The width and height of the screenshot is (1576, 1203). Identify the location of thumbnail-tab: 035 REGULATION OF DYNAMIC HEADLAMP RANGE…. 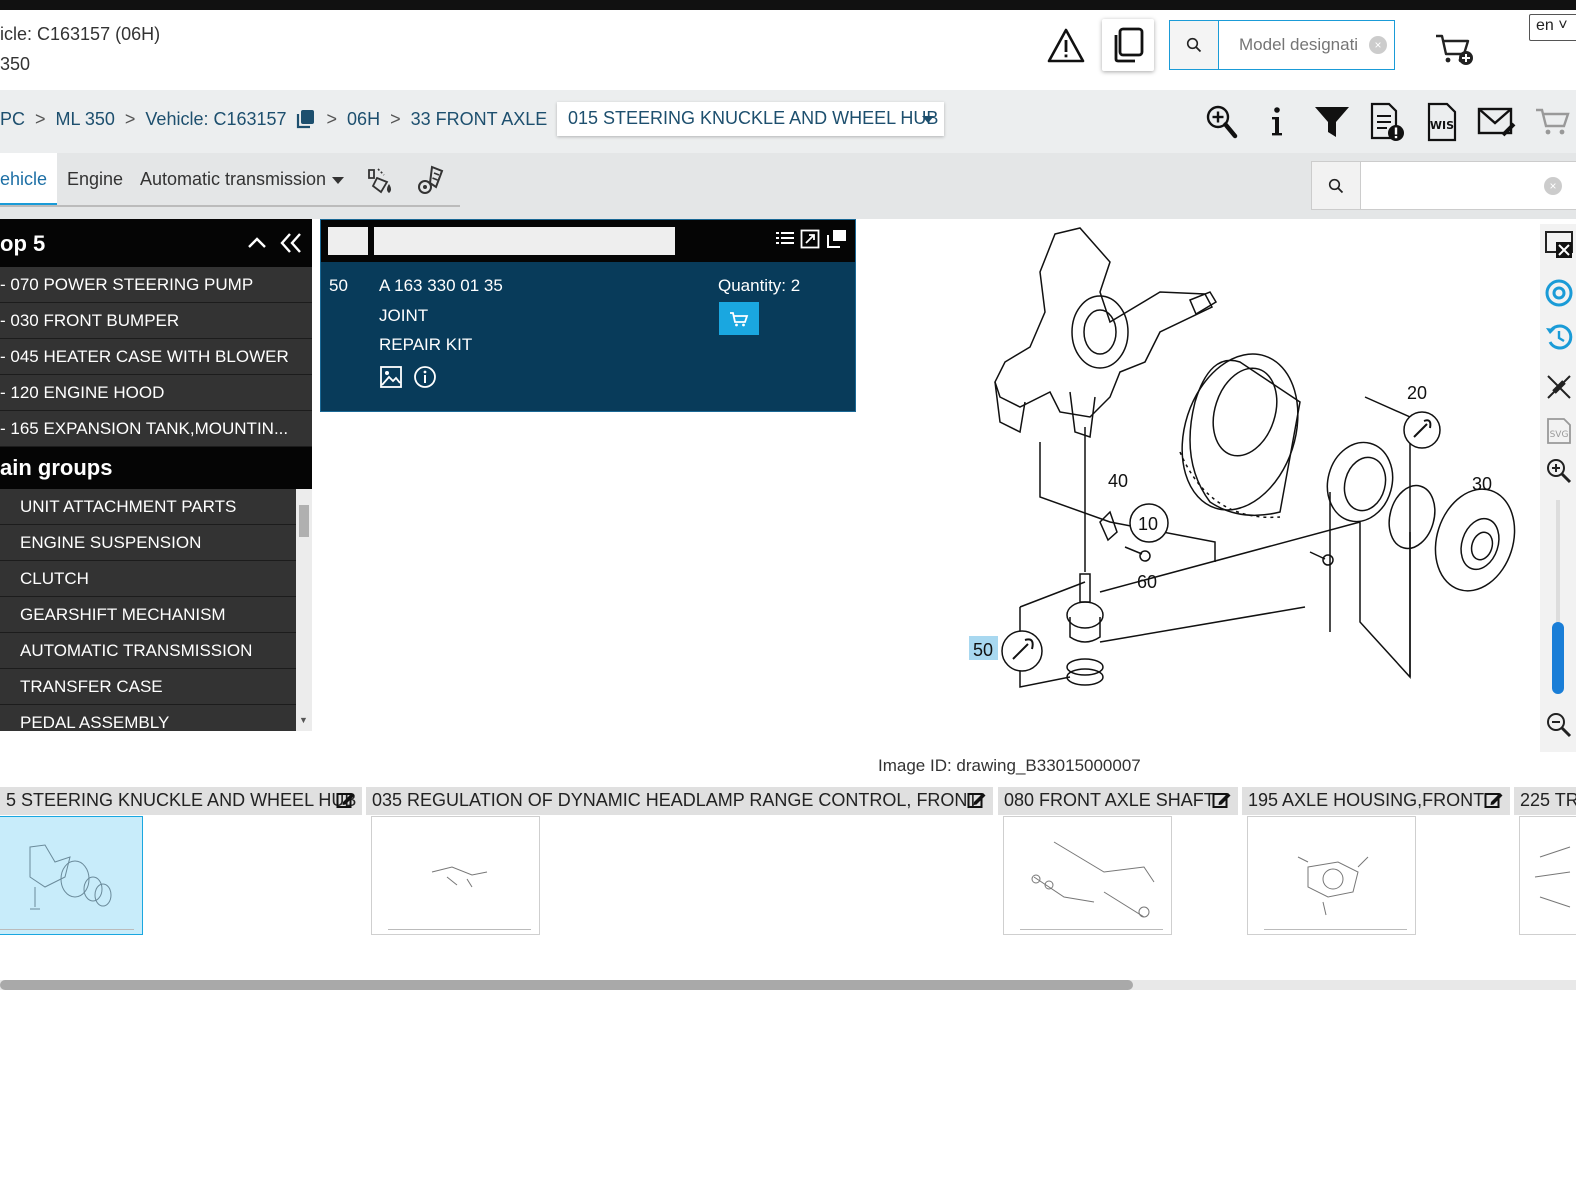
(679, 801).